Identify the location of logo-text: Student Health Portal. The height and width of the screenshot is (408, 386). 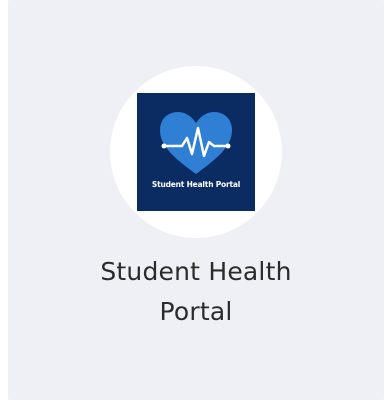
(196, 184).